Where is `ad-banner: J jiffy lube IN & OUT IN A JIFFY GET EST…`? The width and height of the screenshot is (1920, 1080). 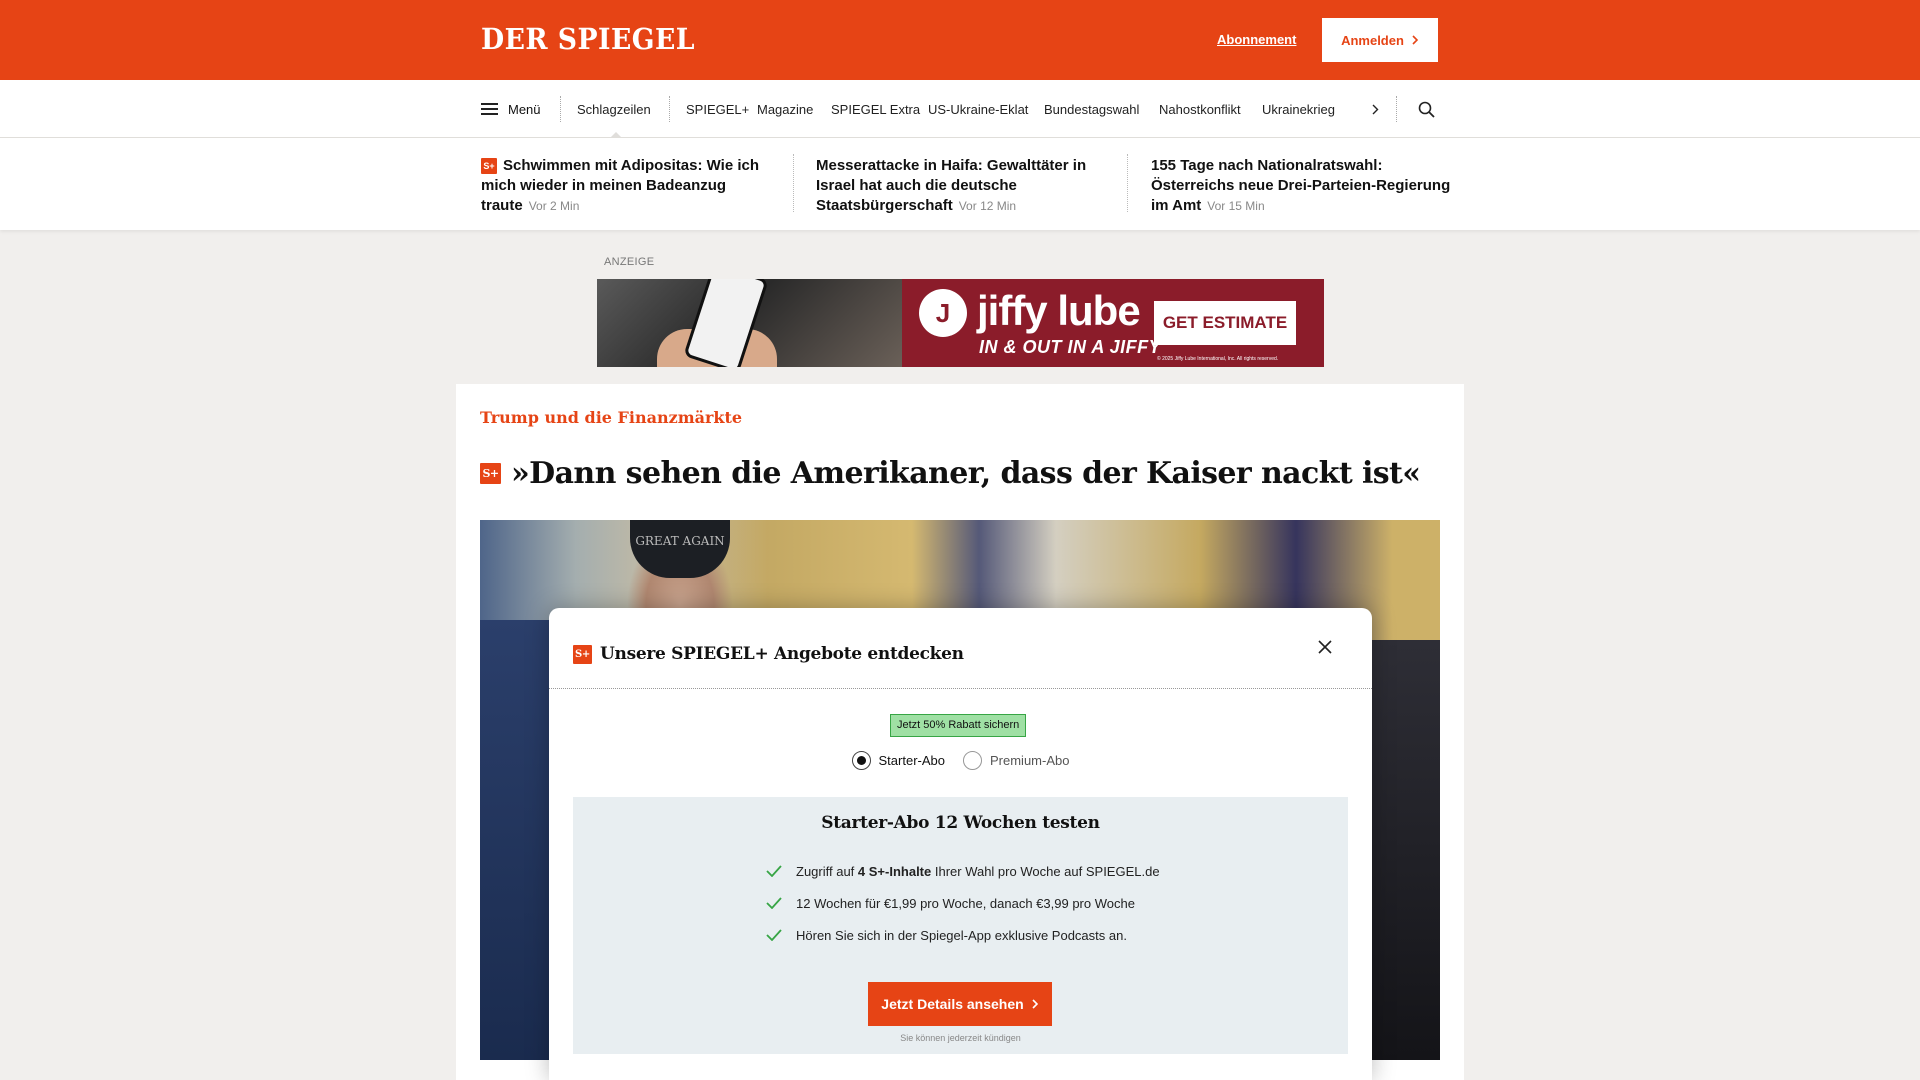 ad-banner: J jiffy lube IN & OUT IN A JIFFY GET EST… is located at coordinates (960, 323).